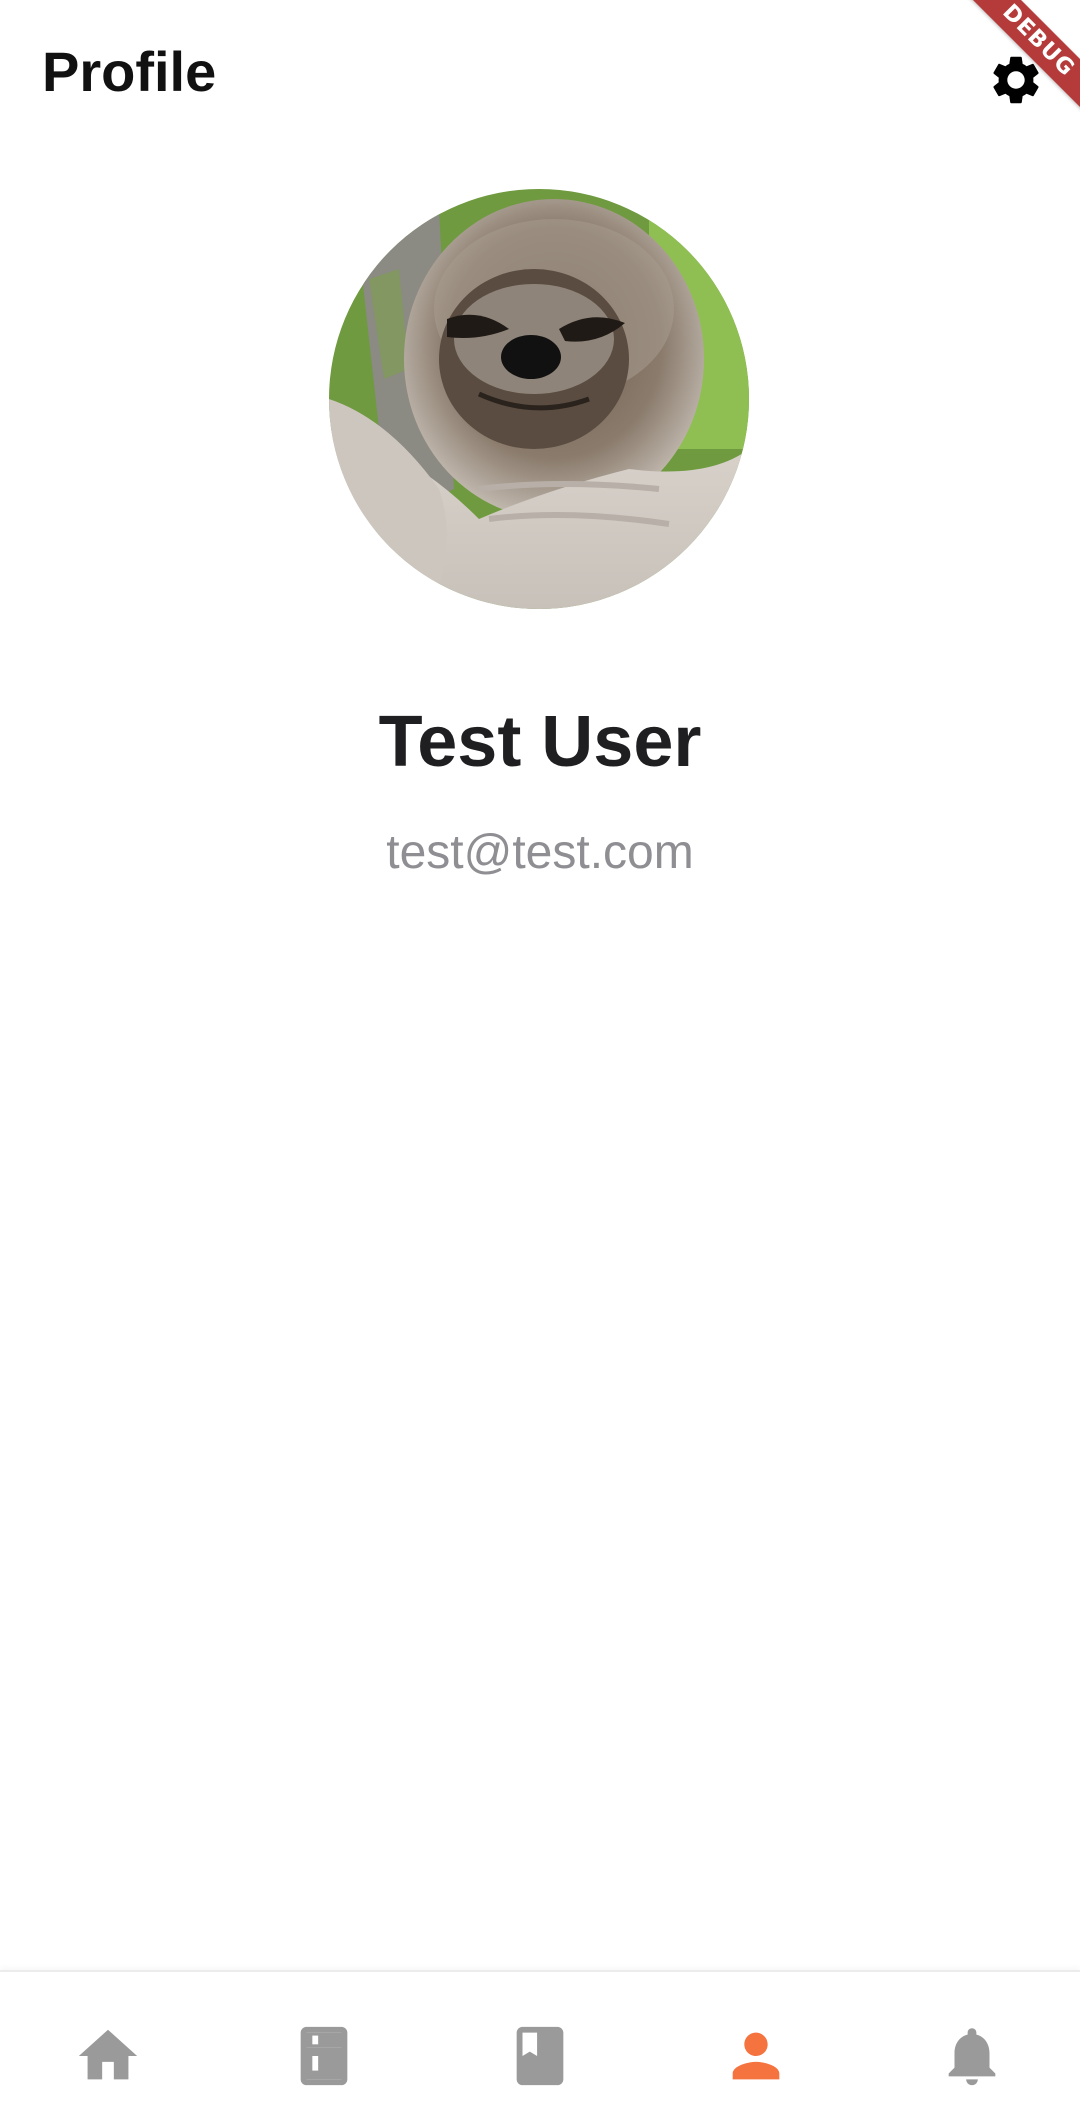 This screenshot has height=2109, width=1080. What do you see at coordinates (540, 742) in the screenshot?
I see `user-name: Test User` at bounding box center [540, 742].